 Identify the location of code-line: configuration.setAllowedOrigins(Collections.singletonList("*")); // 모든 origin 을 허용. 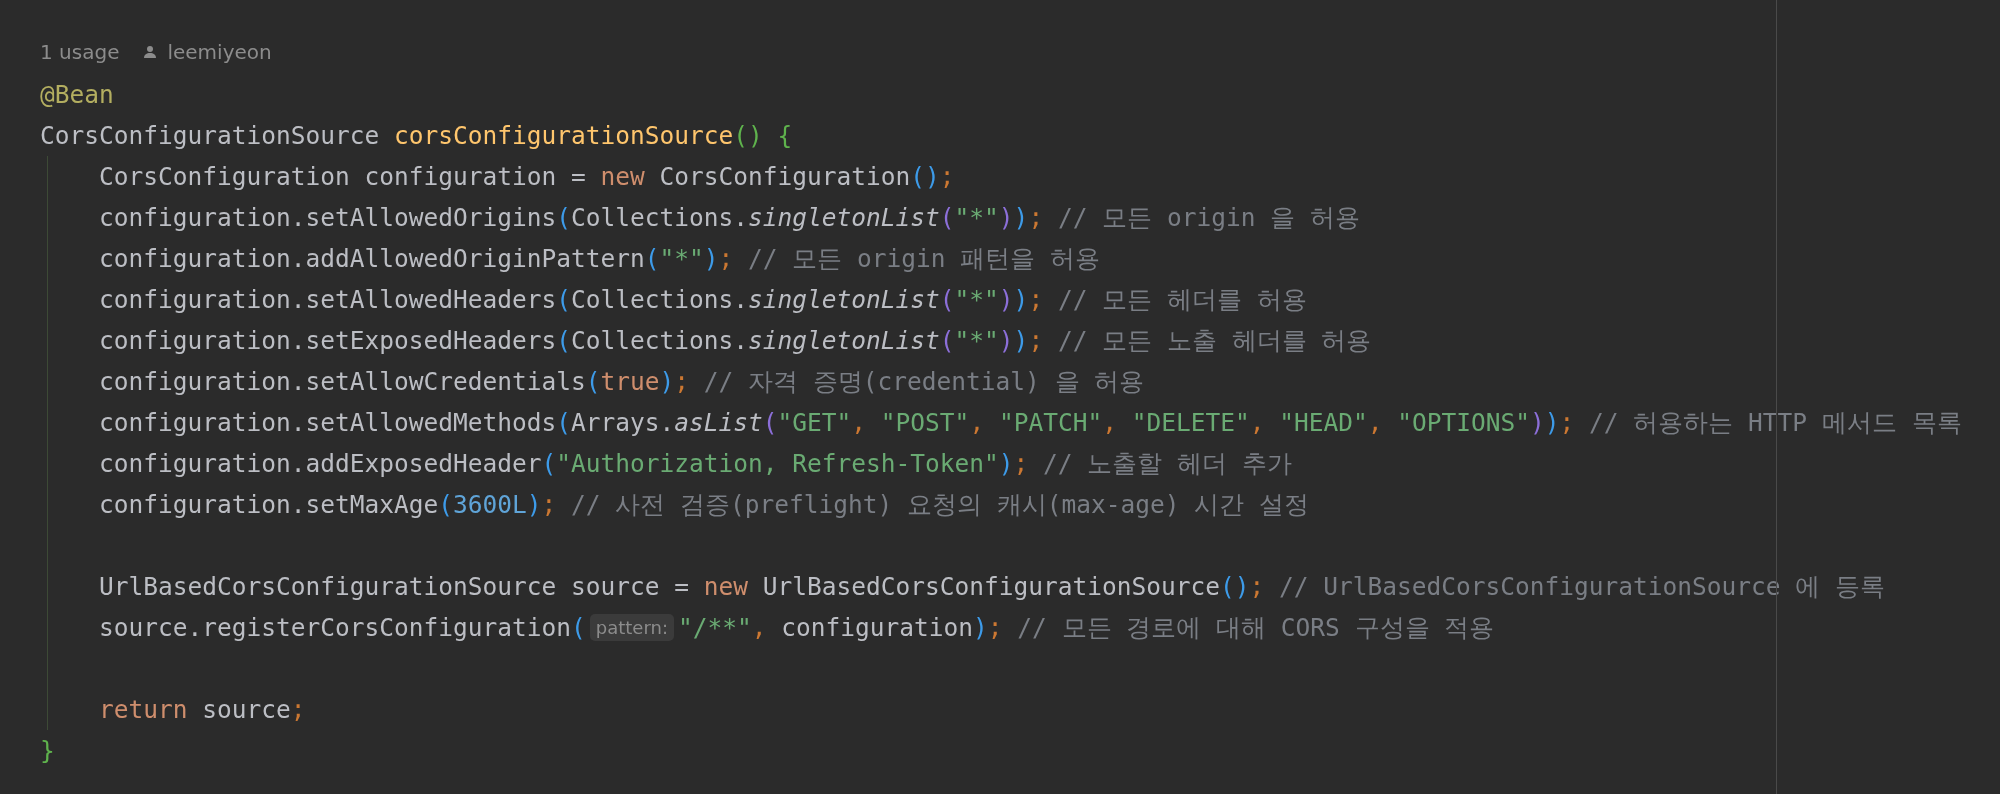
(729, 218).